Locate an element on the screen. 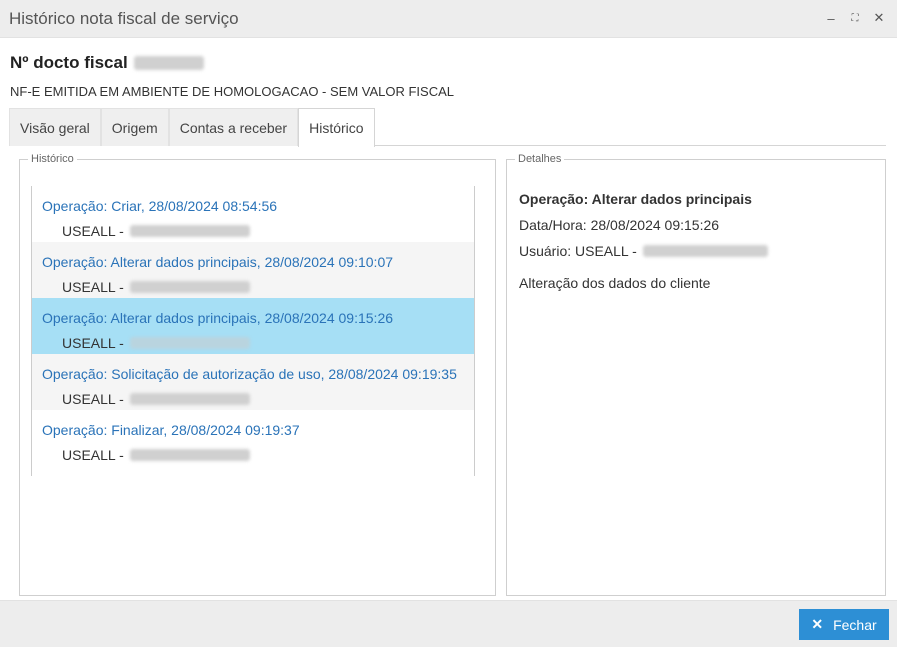 The image size is (897, 647). tab-historico: Histórico is located at coordinates (336, 127).